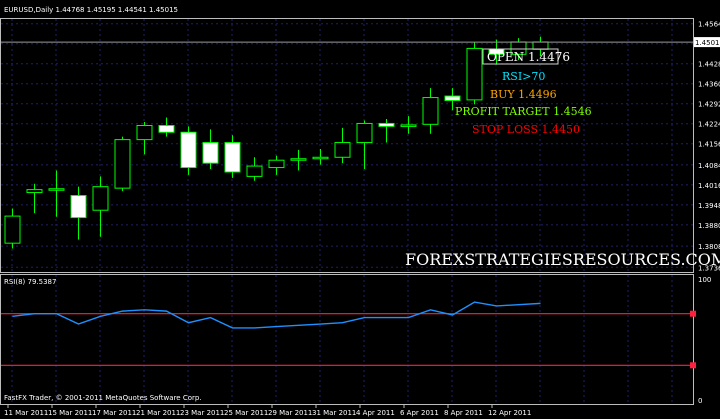 Image resolution: width=720 pixels, height=419 pixels. I want to click on current-price-label: 1.45015, so click(707, 43).